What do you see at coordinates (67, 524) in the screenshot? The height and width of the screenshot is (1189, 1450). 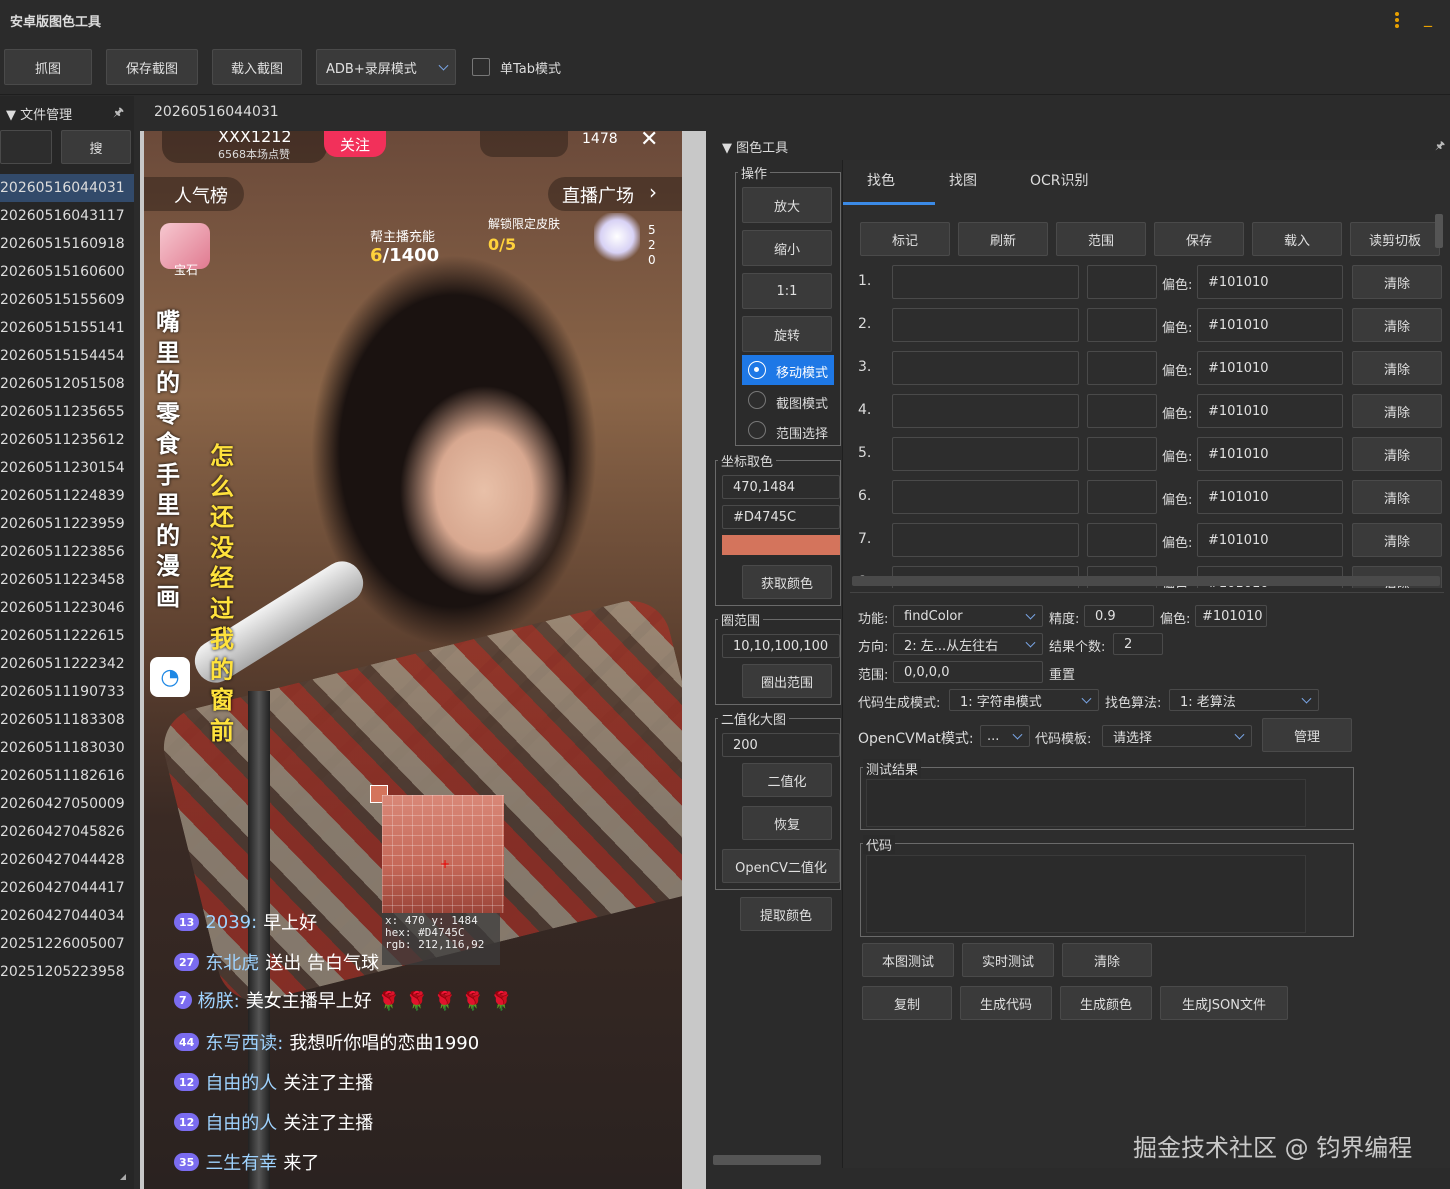 I see `file-list-item: 20260511223959` at bounding box center [67, 524].